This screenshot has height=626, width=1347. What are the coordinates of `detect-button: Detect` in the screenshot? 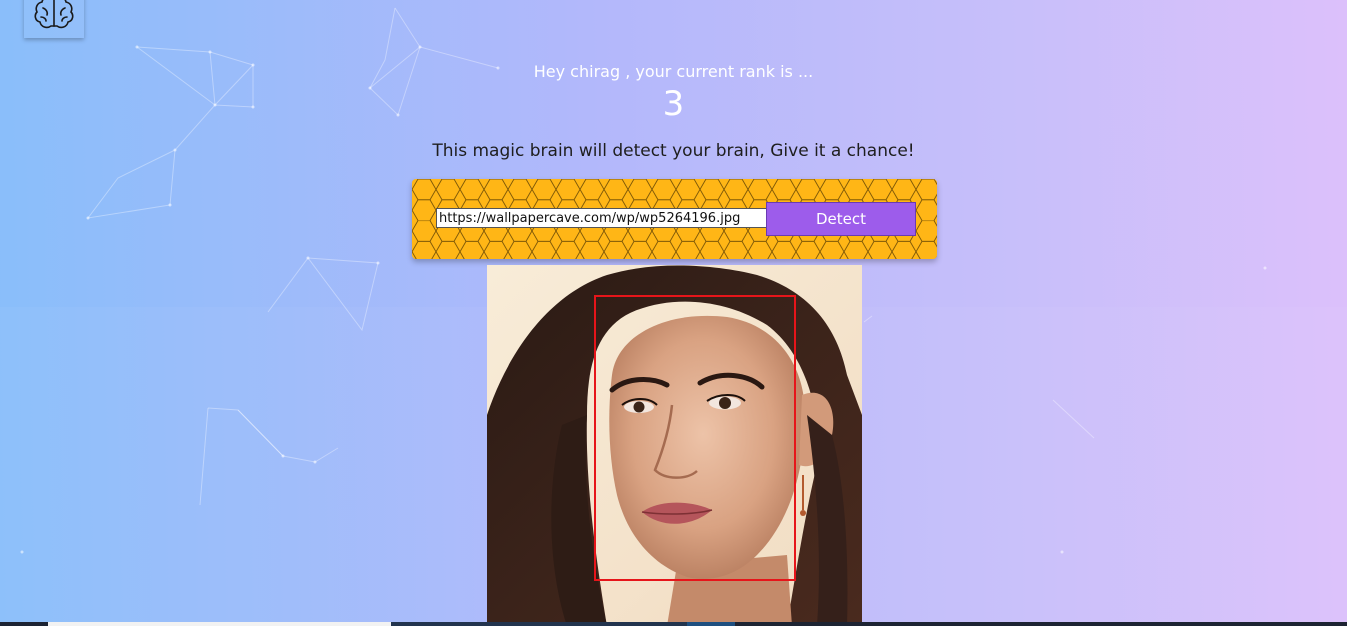 It's located at (841, 219).